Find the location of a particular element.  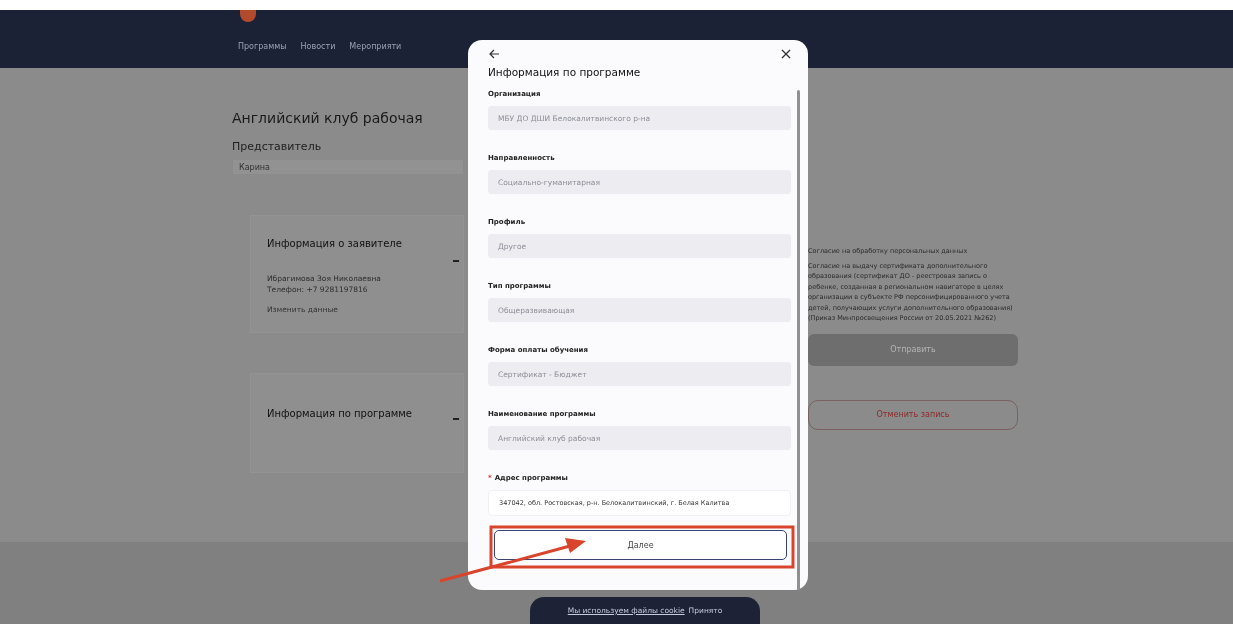

representative-field: Карина is located at coordinates (348, 167).